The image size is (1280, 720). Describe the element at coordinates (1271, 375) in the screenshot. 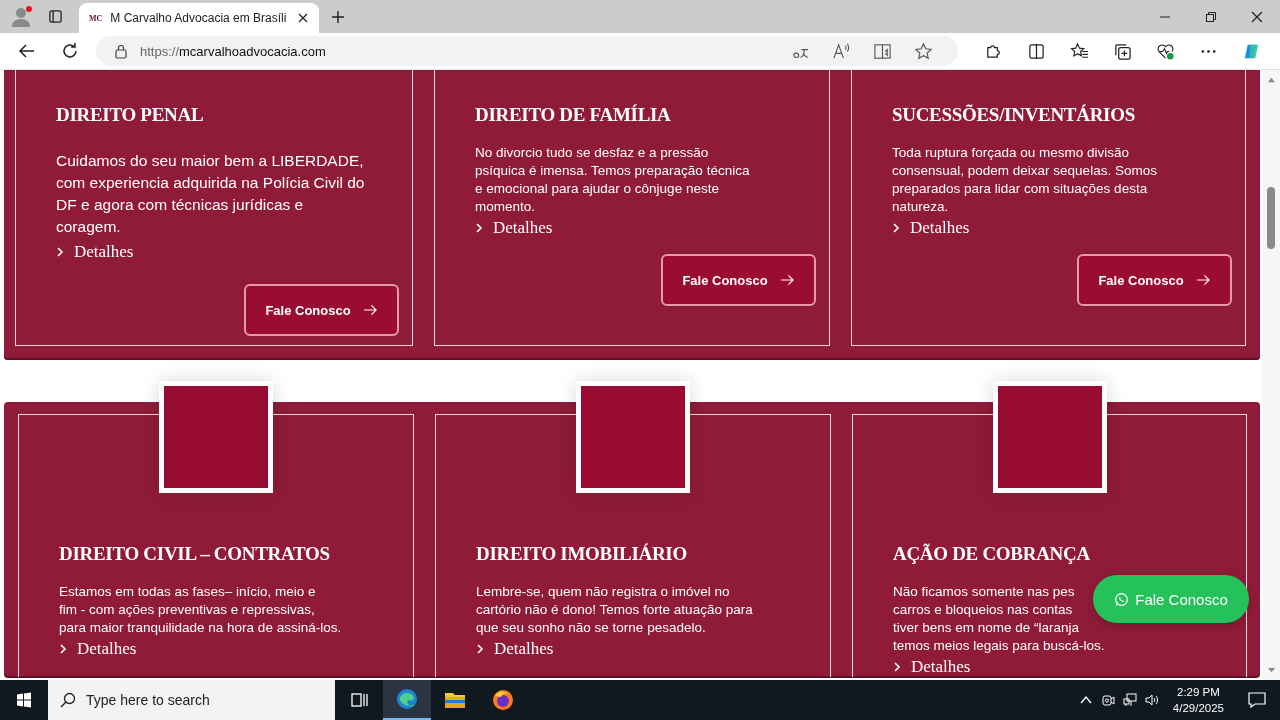

I see `scrollbar` at that location.